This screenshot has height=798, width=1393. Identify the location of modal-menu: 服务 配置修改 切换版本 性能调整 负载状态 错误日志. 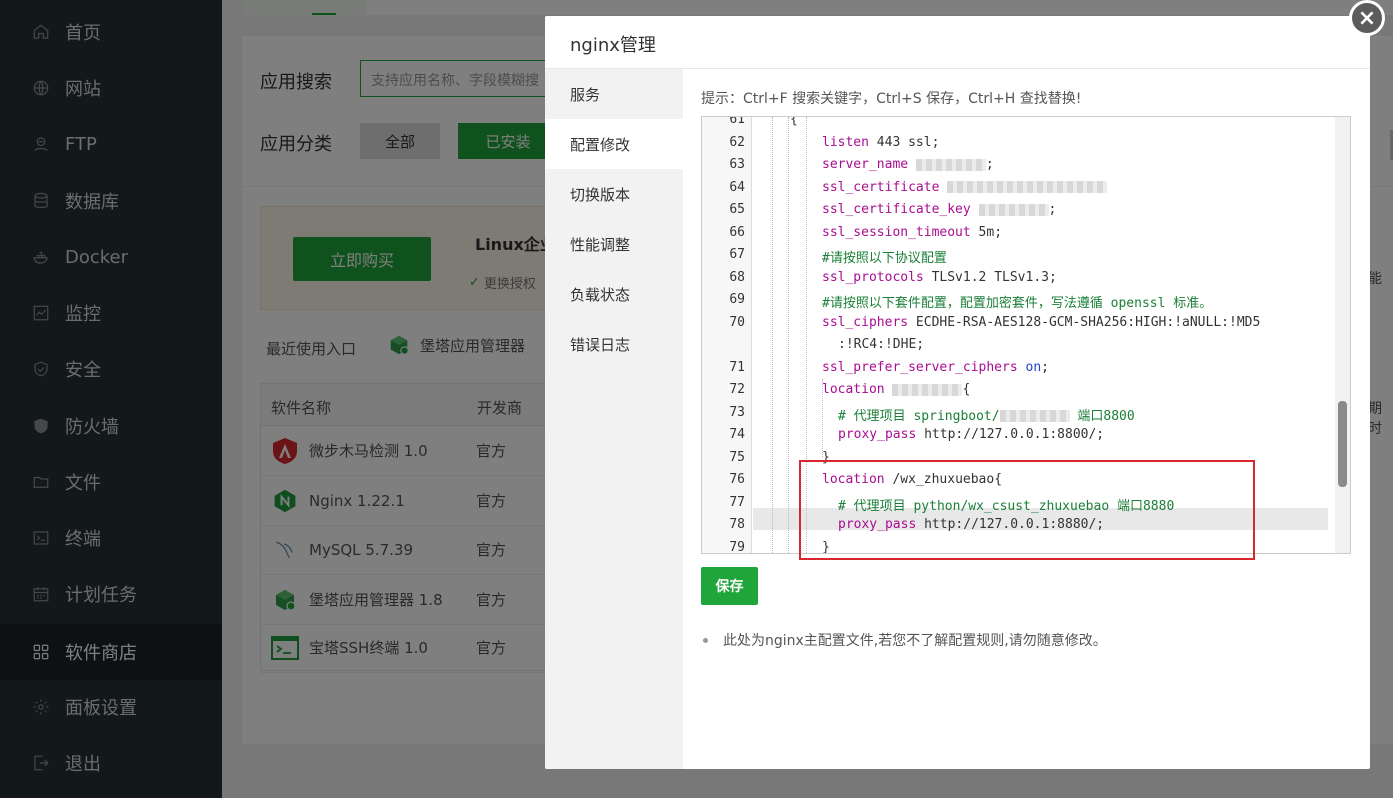
(614, 419).